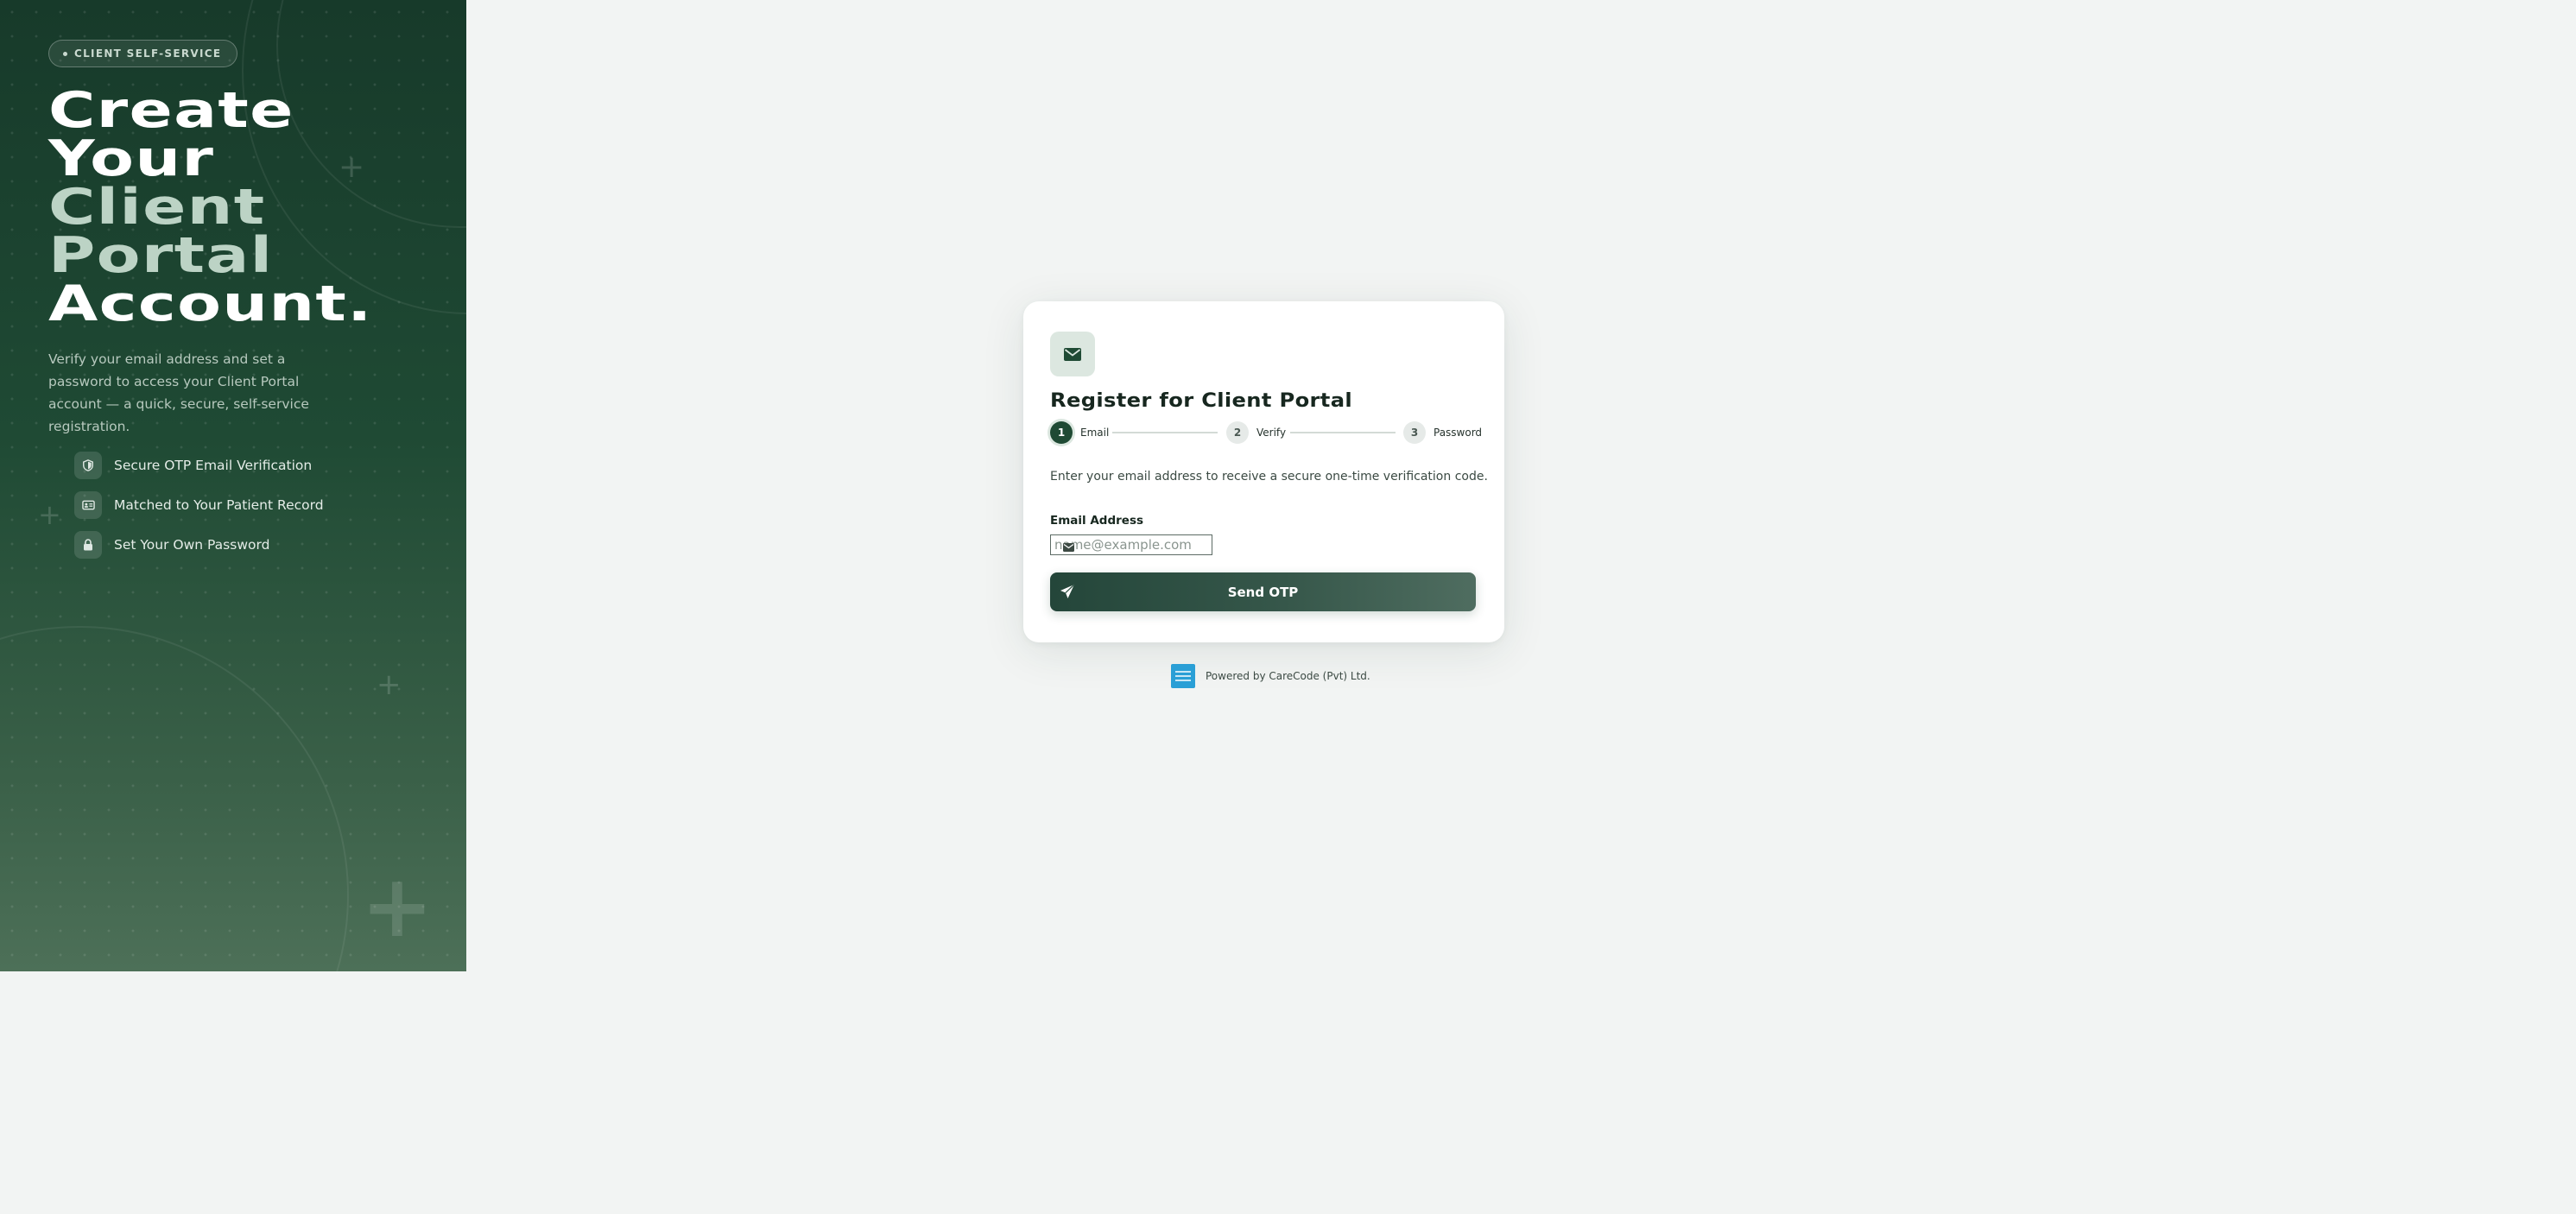 The image size is (2576, 1214). Describe the element at coordinates (65, 53) in the screenshot. I see `badge-dot-icon` at that location.